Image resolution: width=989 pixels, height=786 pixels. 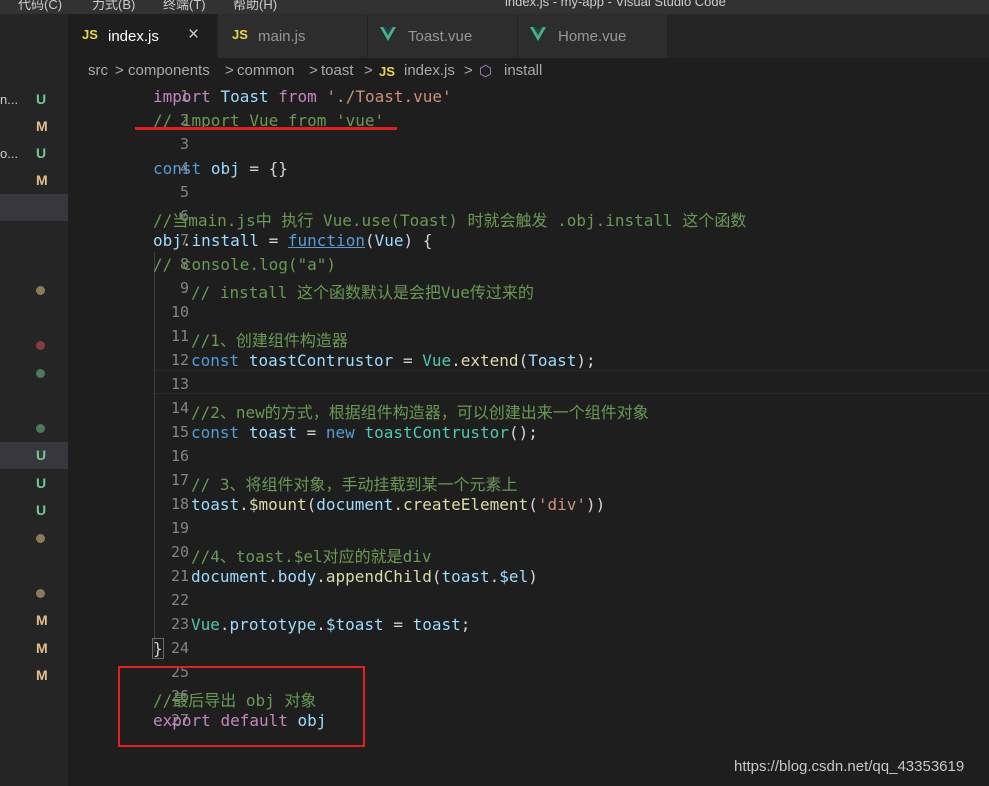 I want to click on annotation-box, so click(x=241, y=706).